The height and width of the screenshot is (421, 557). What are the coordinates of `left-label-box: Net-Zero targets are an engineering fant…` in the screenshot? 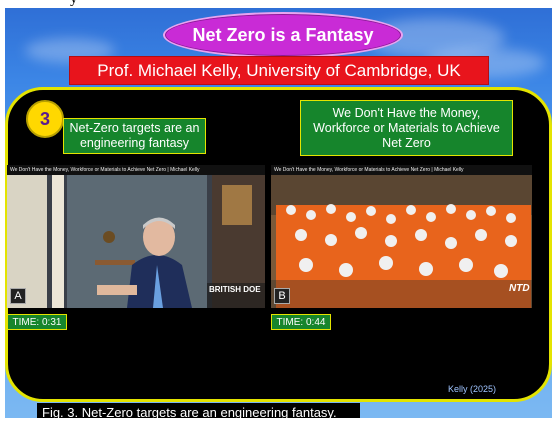 It's located at (134, 136).